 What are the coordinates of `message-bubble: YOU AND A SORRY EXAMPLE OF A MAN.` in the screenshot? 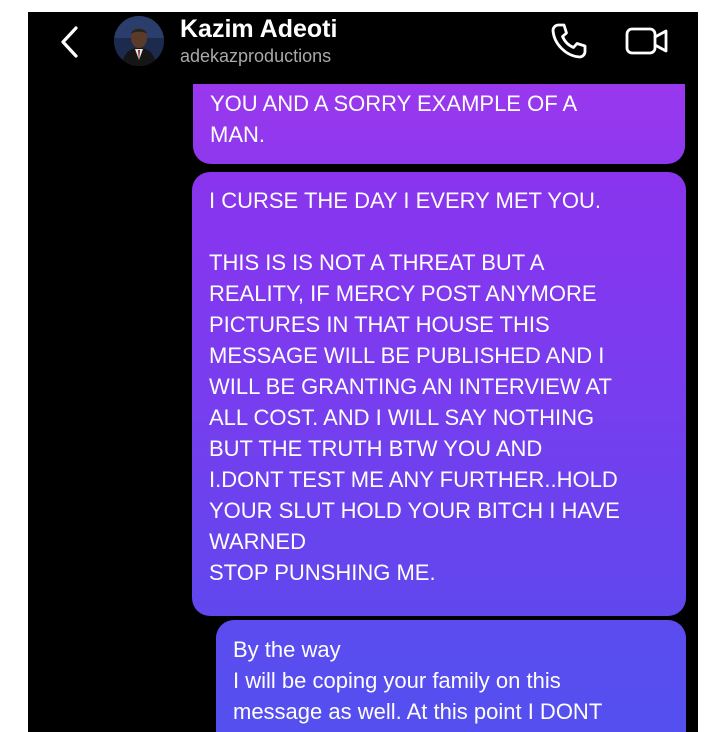 It's located at (439, 124).